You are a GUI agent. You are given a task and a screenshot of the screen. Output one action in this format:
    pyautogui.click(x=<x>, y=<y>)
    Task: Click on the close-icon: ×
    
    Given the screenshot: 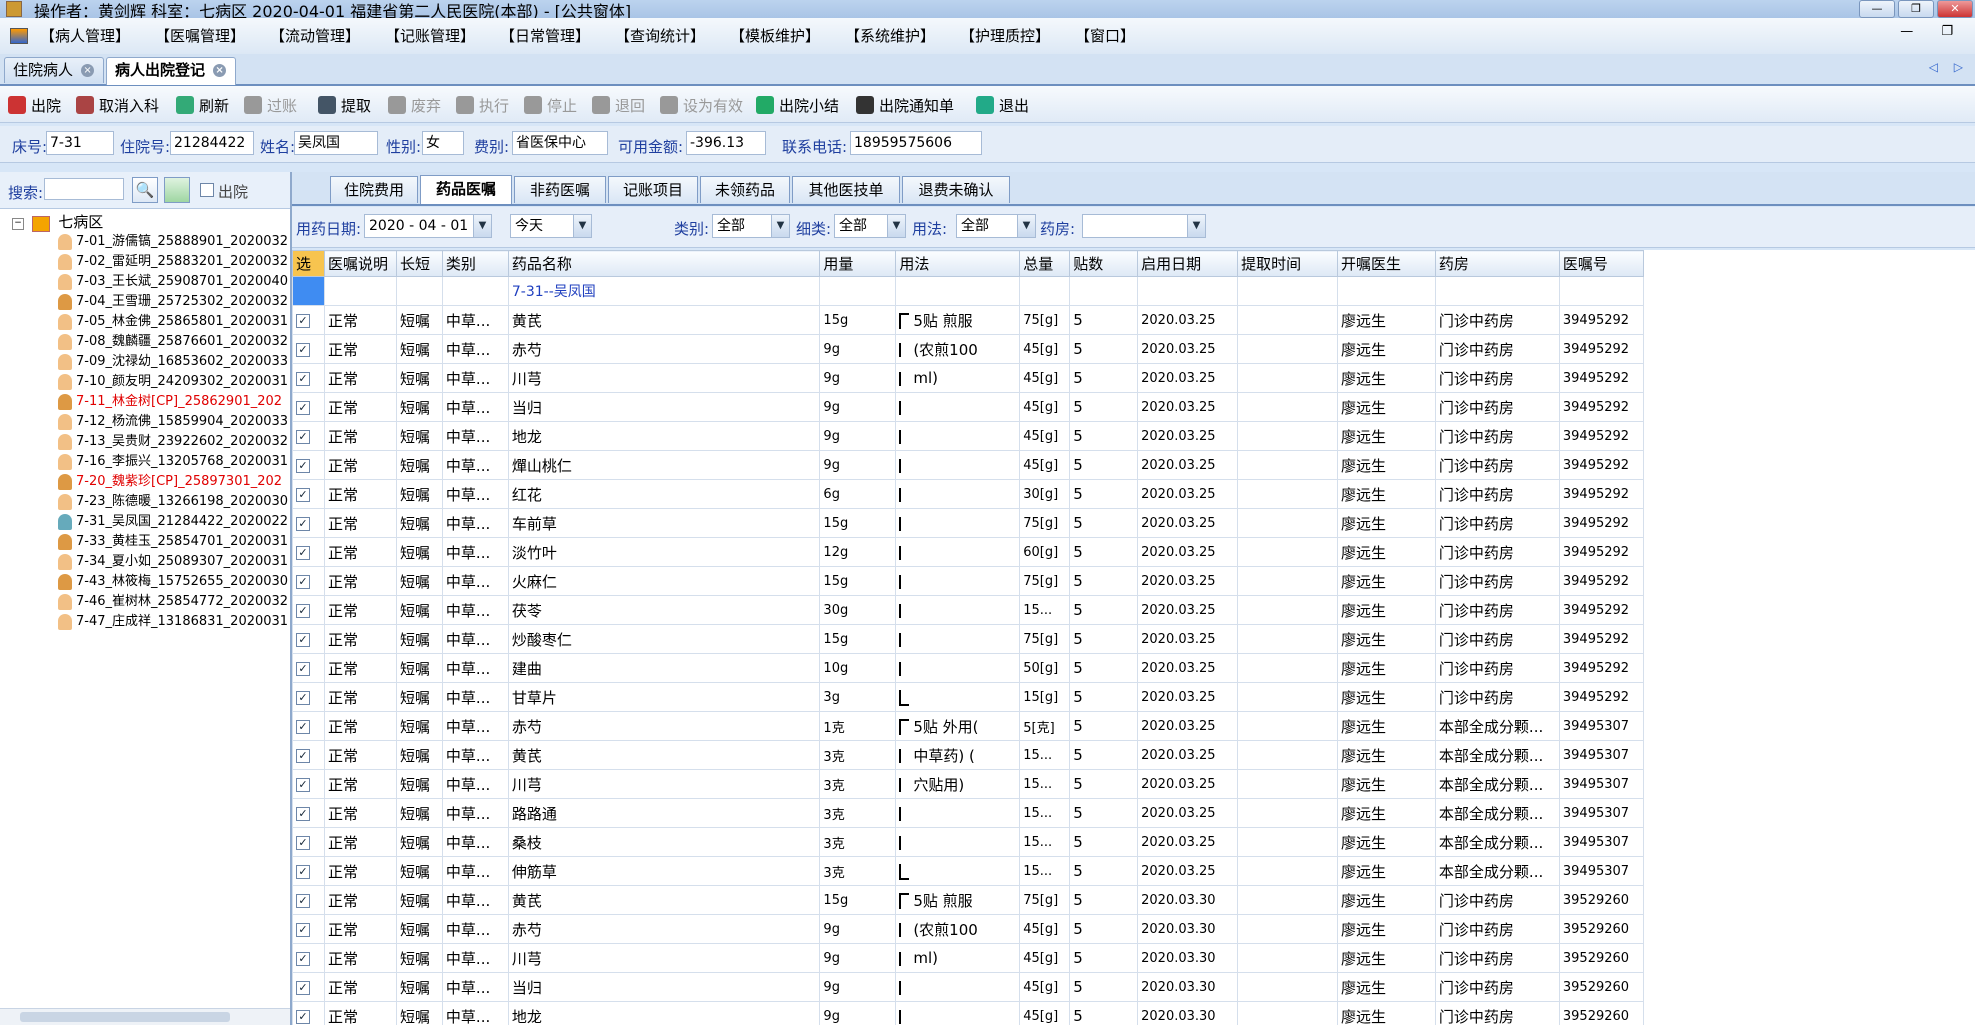 What is the action you would take?
    pyautogui.click(x=220, y=70)
    